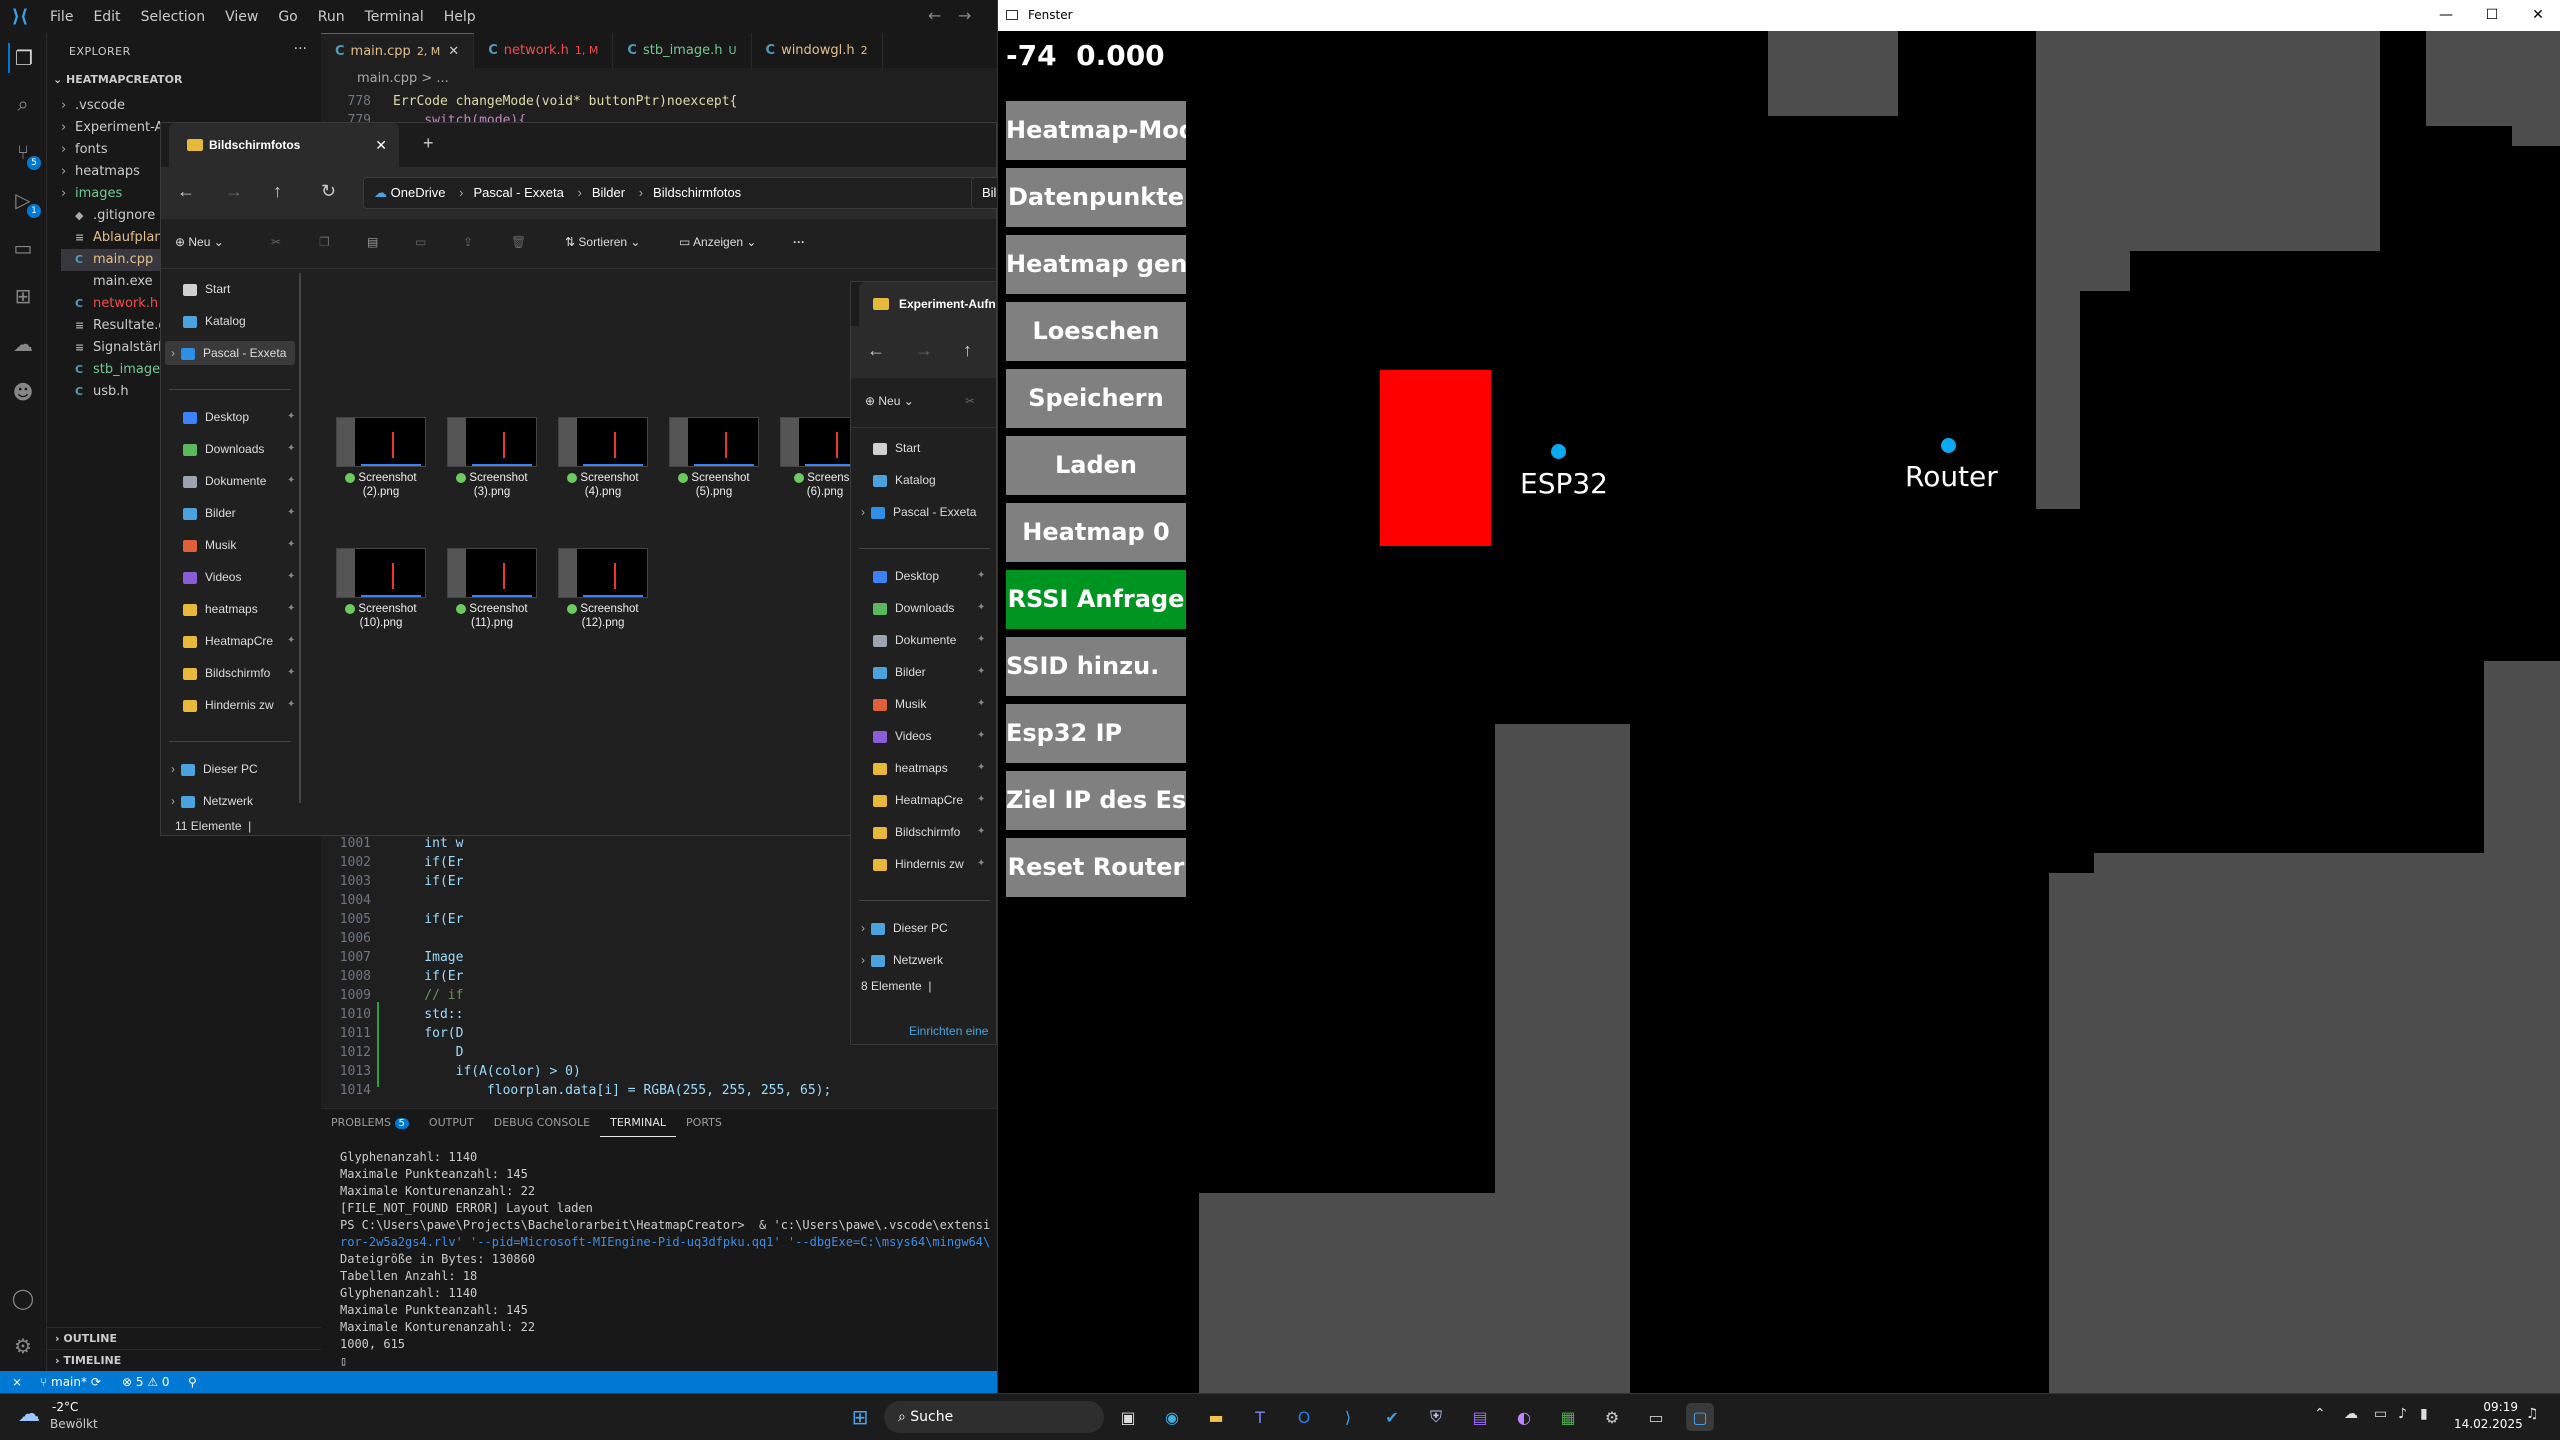 Image resolution: width=2560 pixels, height=1440 pixels. Describe the element at coordinates (2488, 1424) in the screenshot. I see `clock-date: 14.02.2025` at that location.